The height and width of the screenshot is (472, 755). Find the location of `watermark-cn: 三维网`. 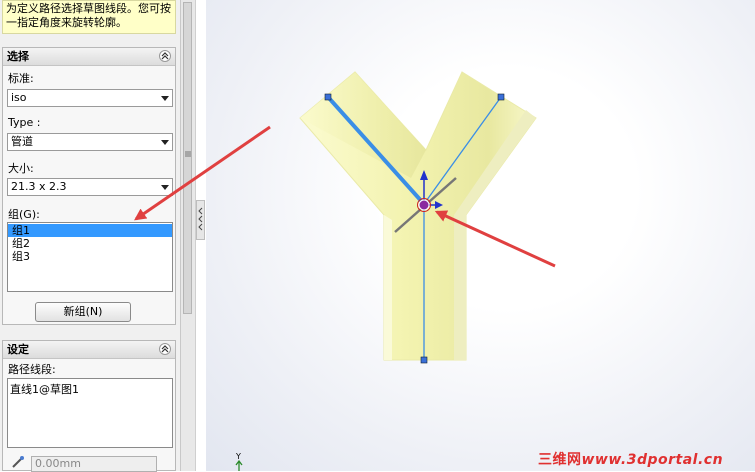

watermark-cn: 三维网 is located at coordinates (560, 460).